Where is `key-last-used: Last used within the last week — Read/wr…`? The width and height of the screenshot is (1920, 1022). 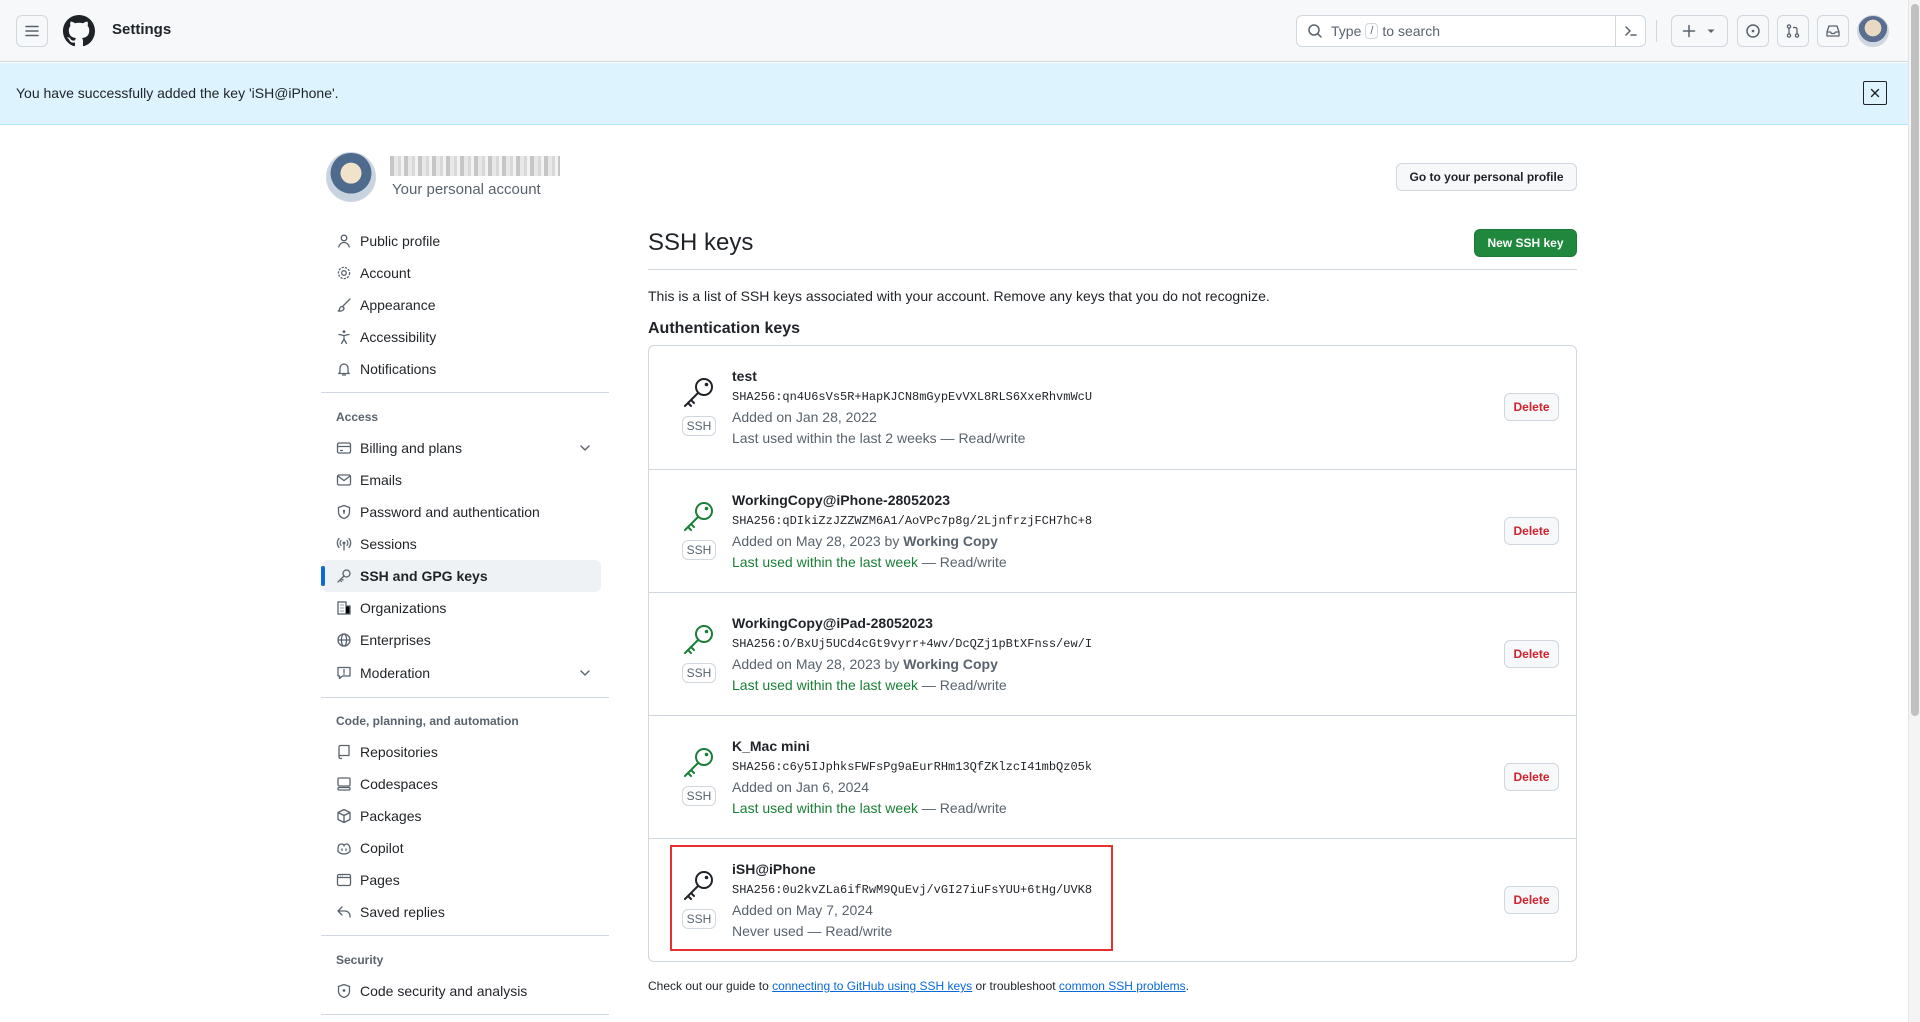 key-last-used: Last used within the last week — Read/wr… is located at coordinates (869, 685).